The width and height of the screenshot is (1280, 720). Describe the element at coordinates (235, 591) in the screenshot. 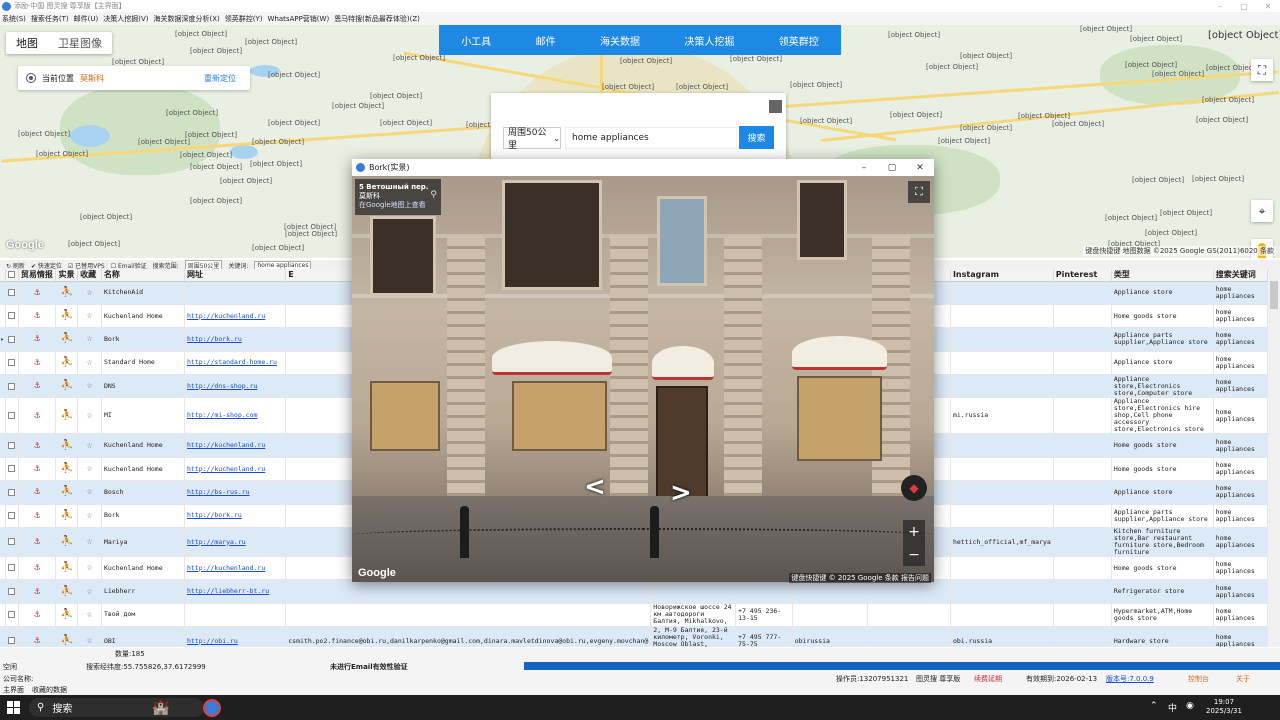

I see `cell-url: http://liebherr-bt.ru` at that location.